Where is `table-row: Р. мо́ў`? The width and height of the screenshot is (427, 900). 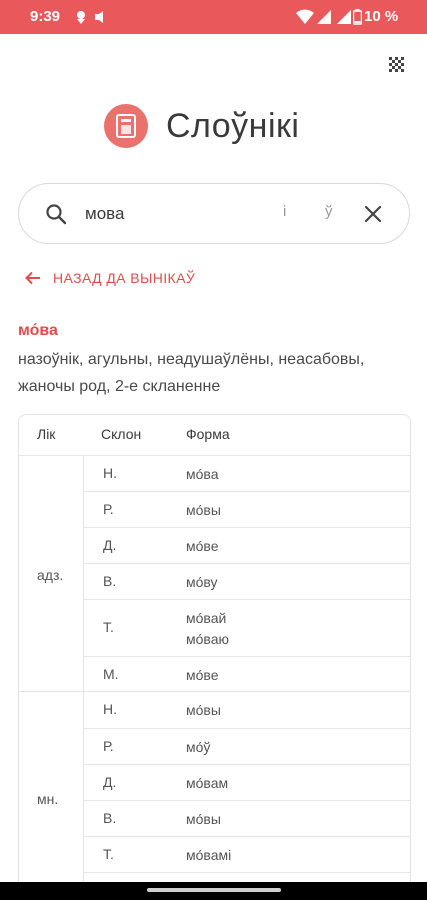 table-row: Р. мо́ў is located at coordinates (246, 746).